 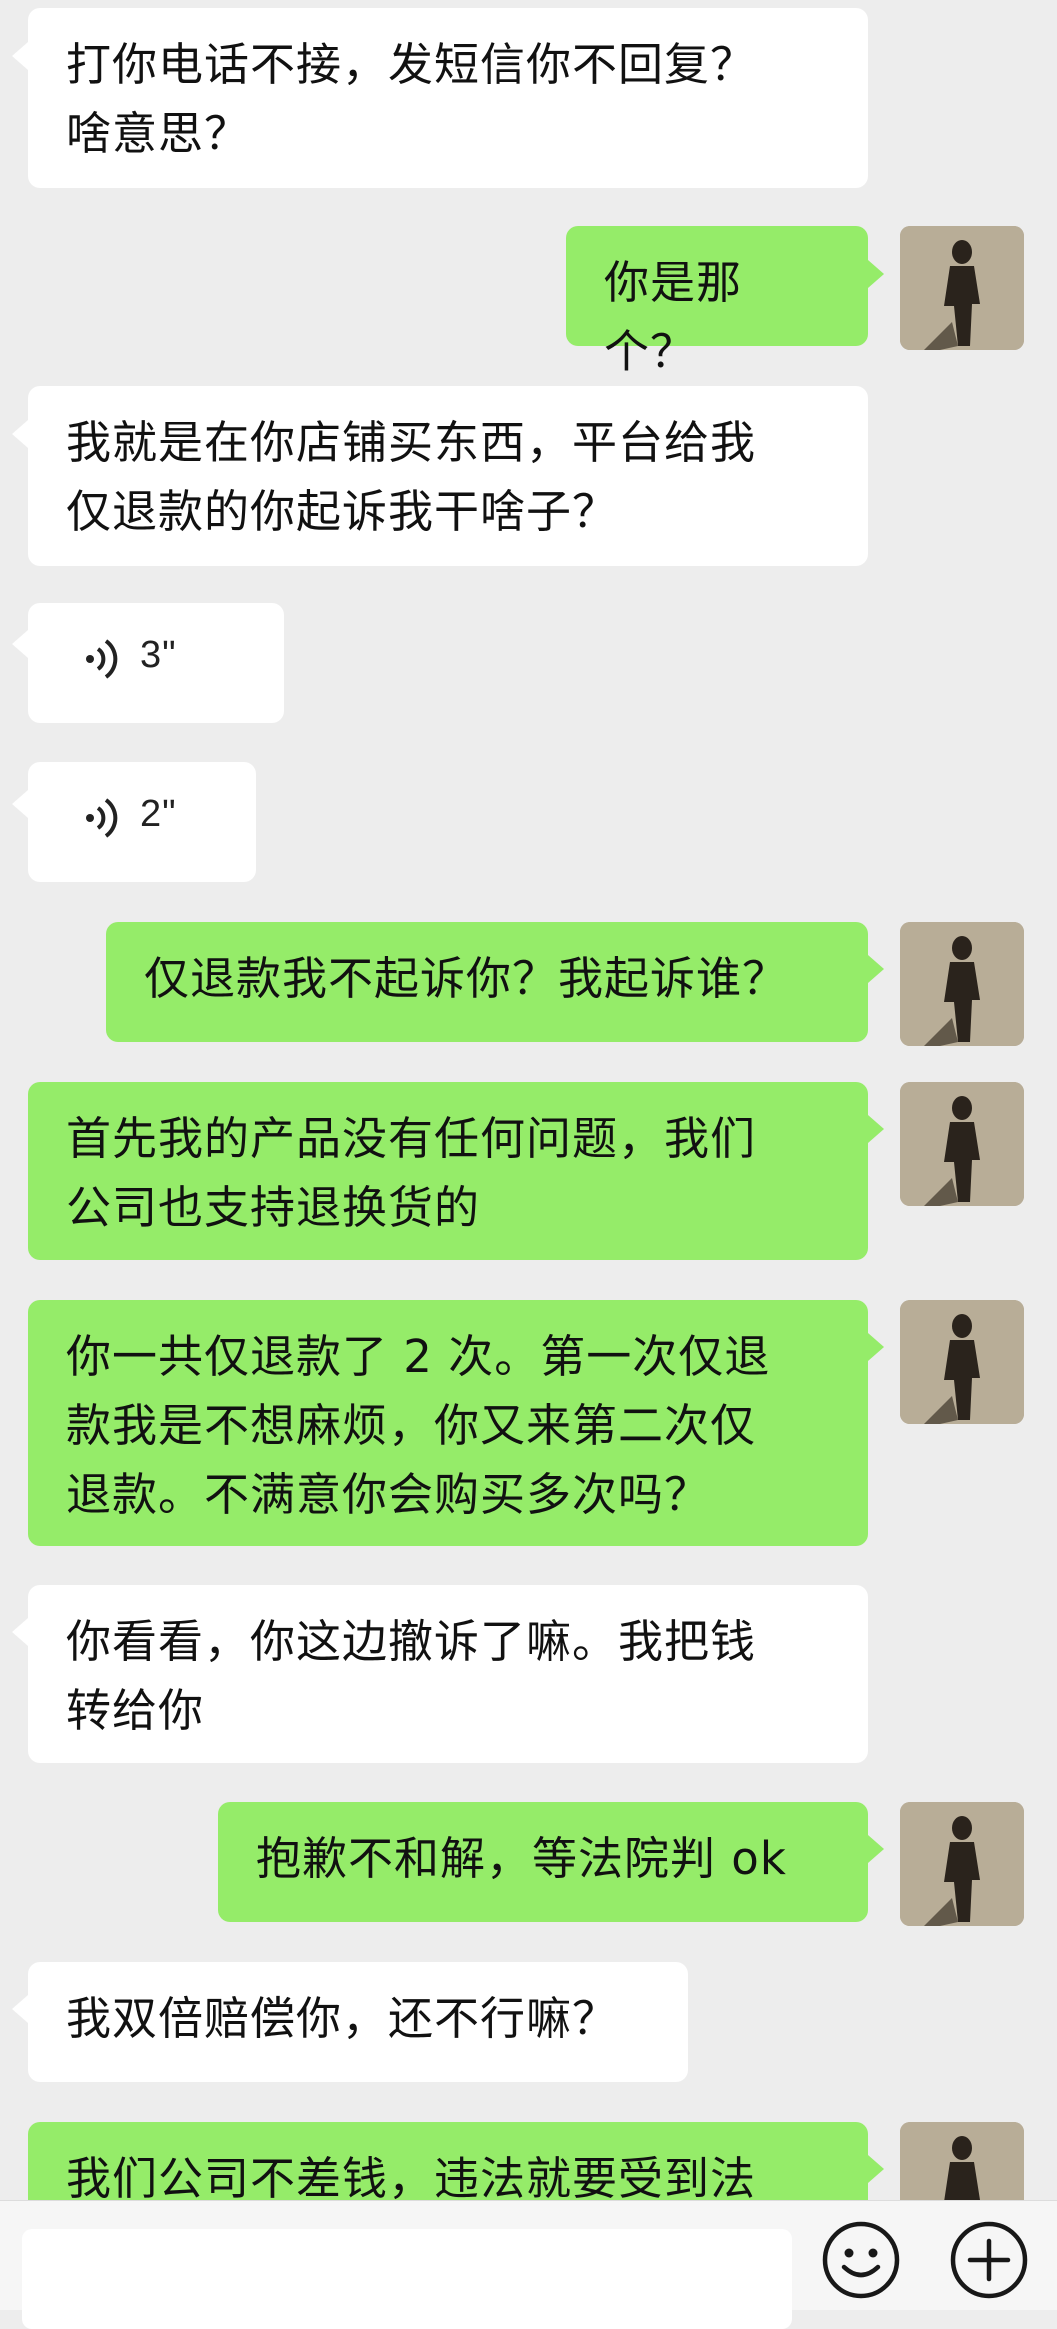 What do you see at coordinates (448, 476) in the screenshot?
I see `message-bubble: 我就是在你店铺买东西，平台给我 仅退款的你起诉我干啥子？` at bounding box center [448, 476].